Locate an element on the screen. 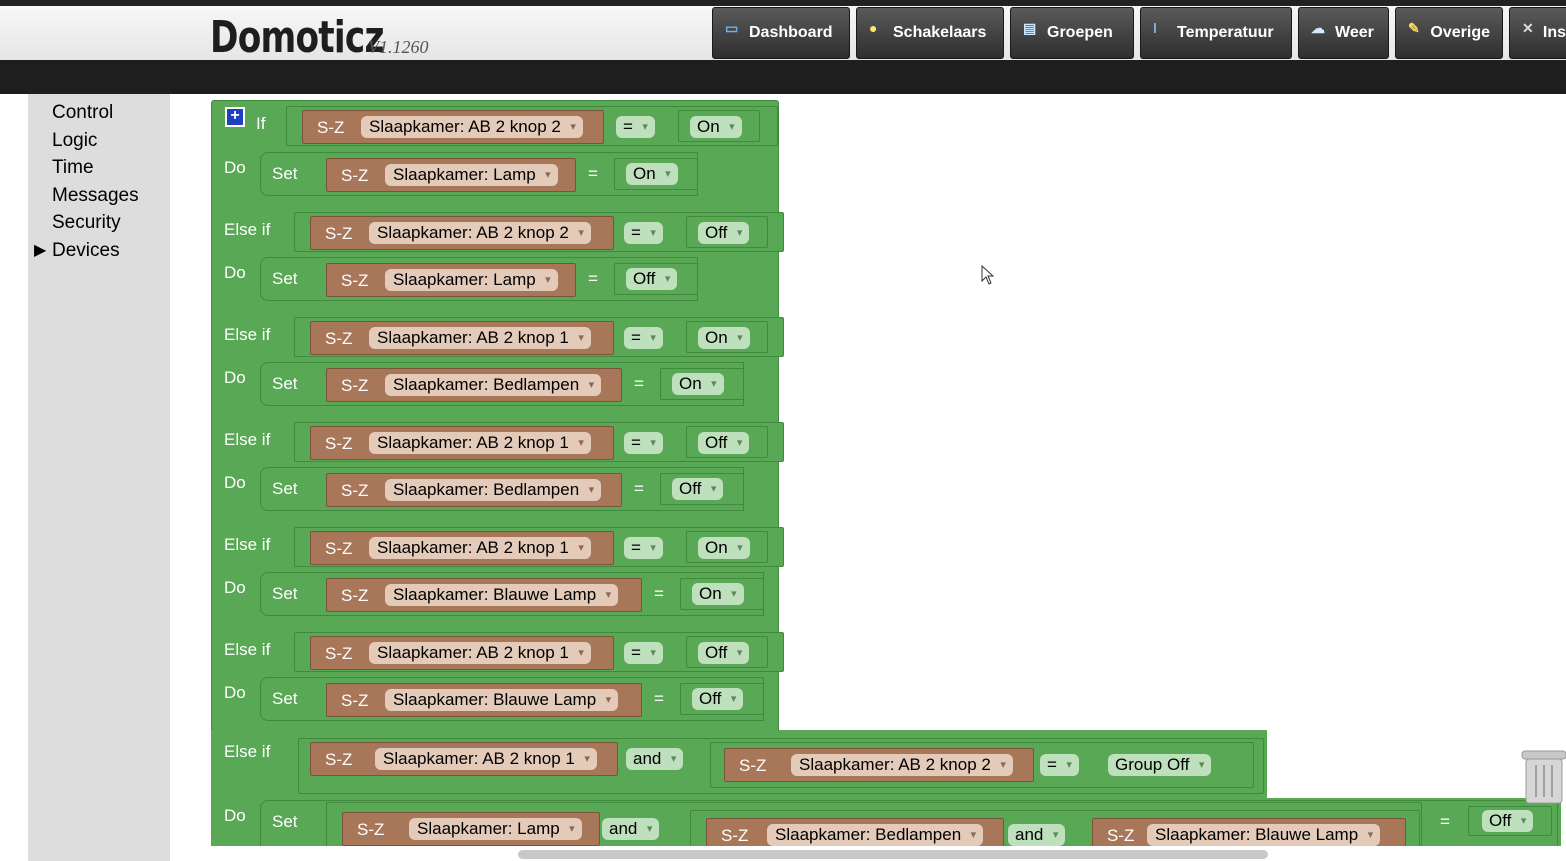  toolbox-control: Control is located at coordinates (82, 113).